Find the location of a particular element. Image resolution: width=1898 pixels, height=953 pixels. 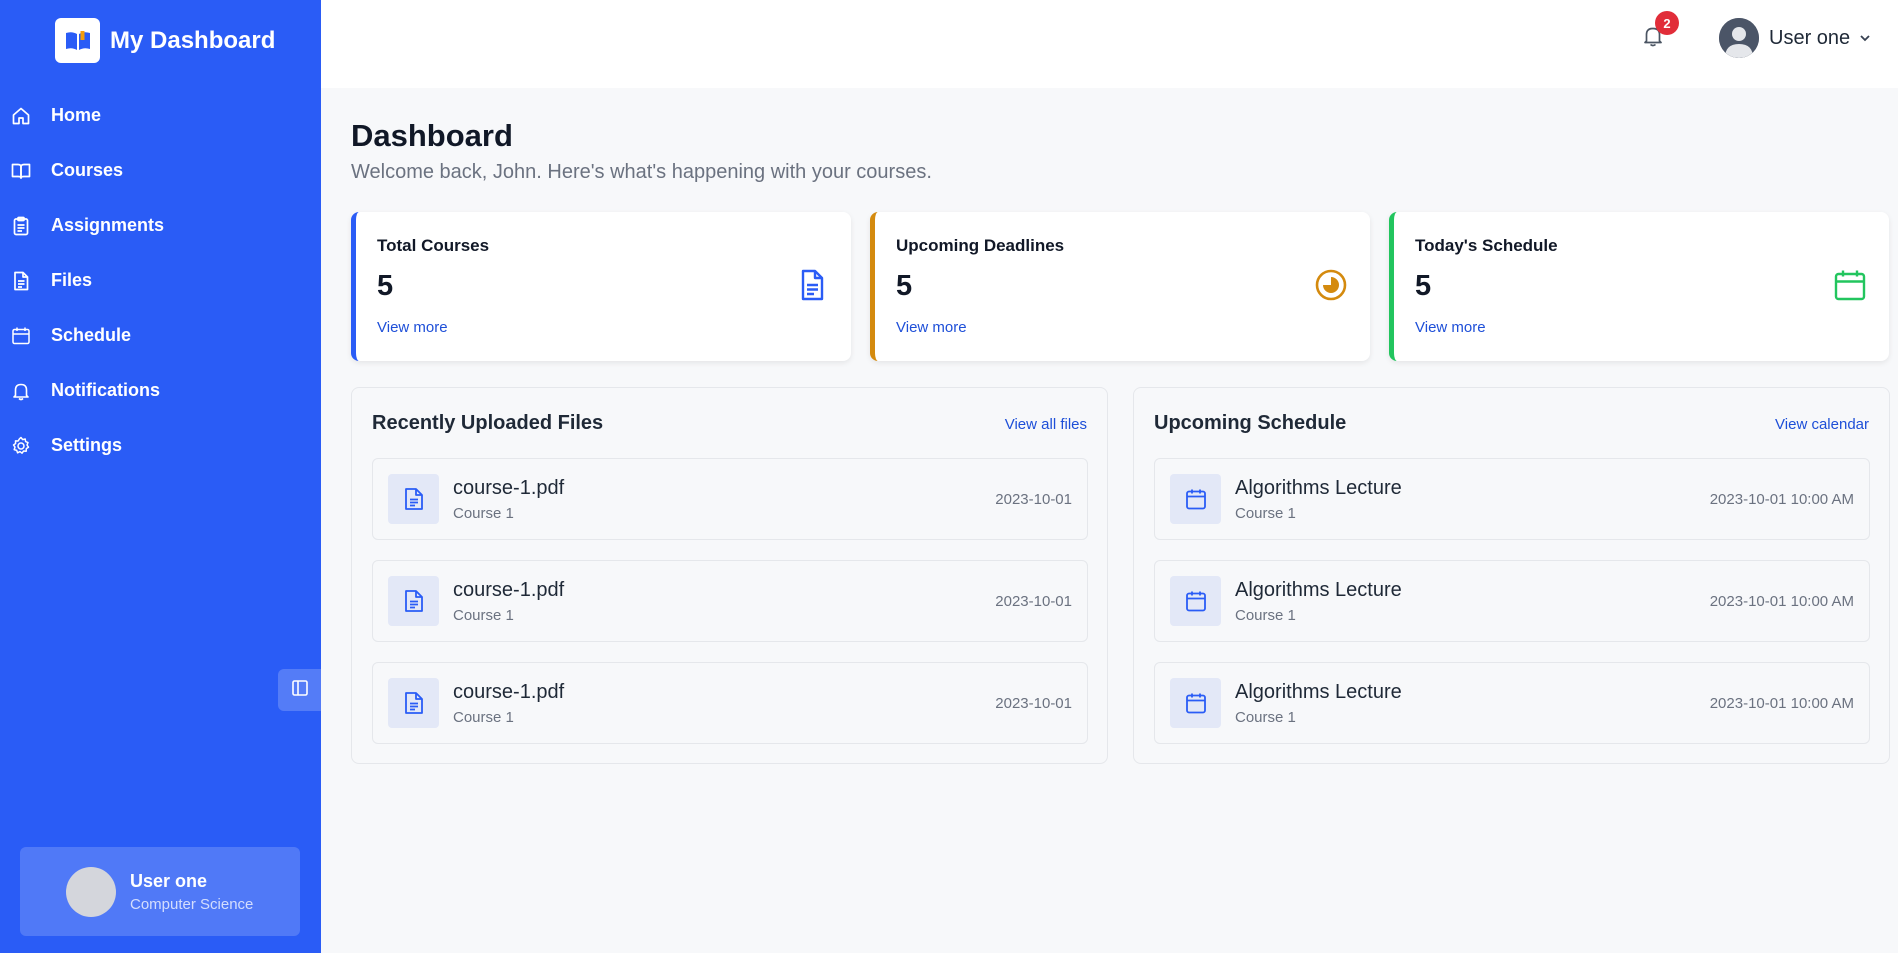

stat-card-todays-schedule: Today's Schedule 5 View more is located at coordinates (1639, 286).